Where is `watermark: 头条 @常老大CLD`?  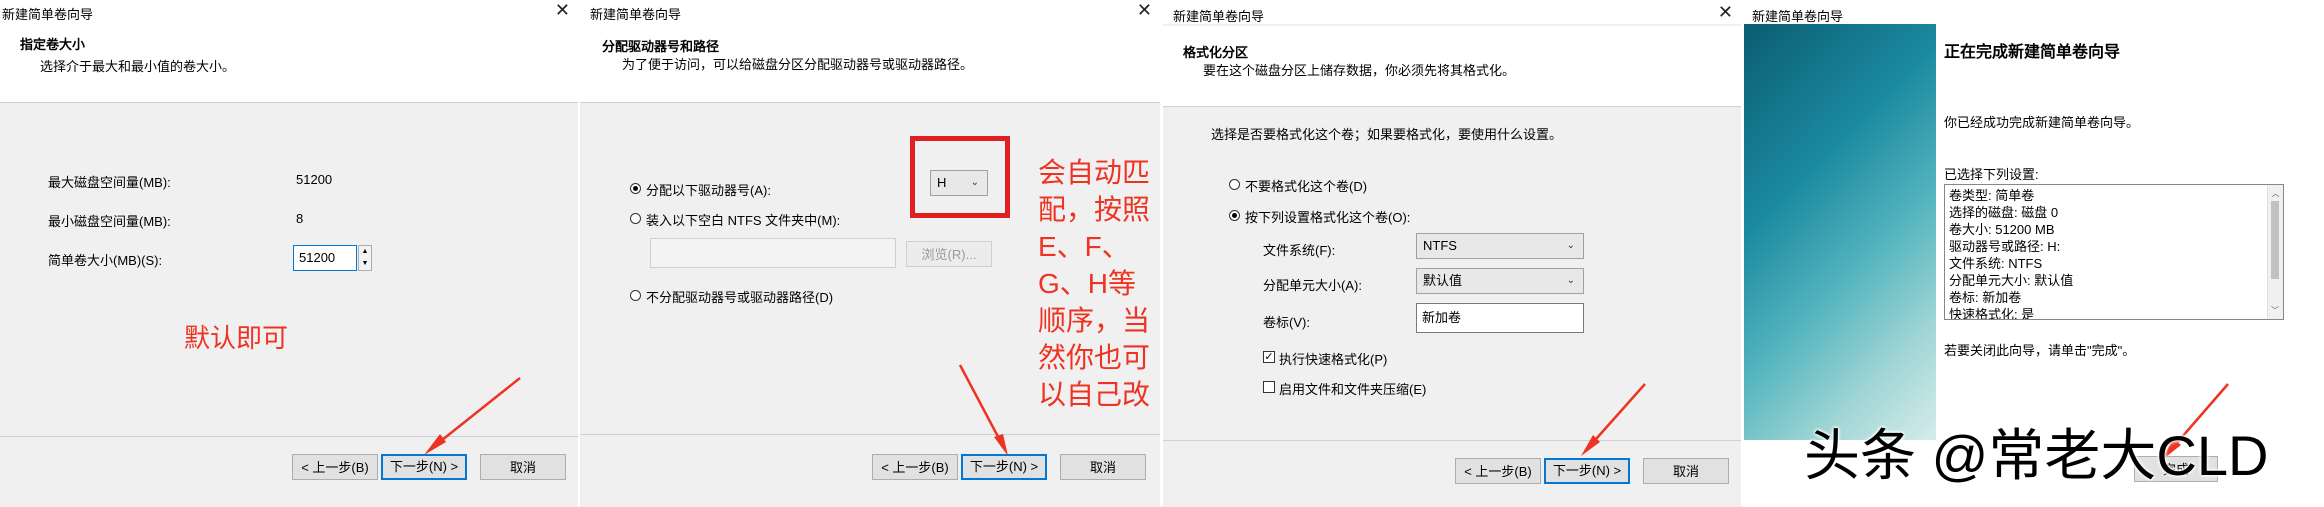 watermark: 头条 @常老大CLD is located at coordinates (2036, 455).